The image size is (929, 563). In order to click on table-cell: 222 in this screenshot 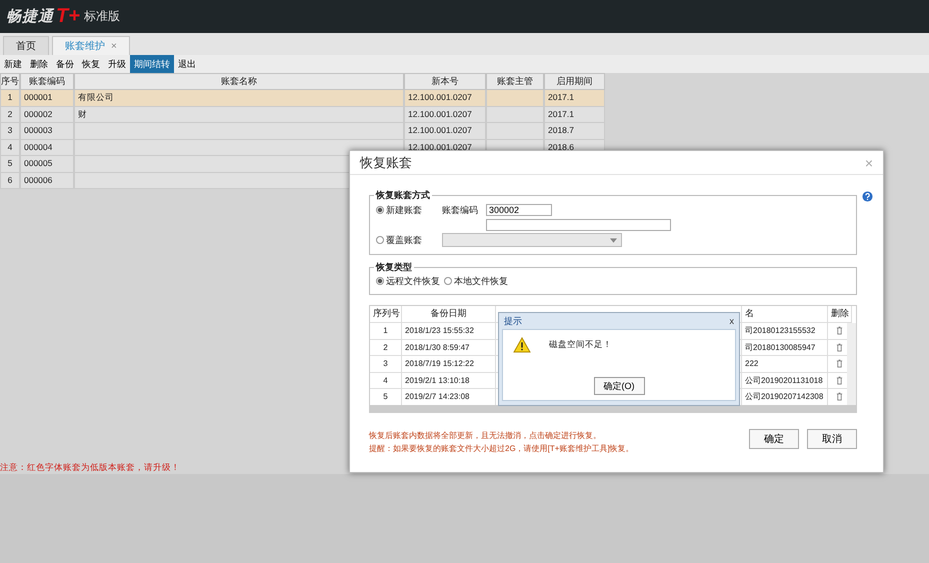, I will do `click(785, 364)`.